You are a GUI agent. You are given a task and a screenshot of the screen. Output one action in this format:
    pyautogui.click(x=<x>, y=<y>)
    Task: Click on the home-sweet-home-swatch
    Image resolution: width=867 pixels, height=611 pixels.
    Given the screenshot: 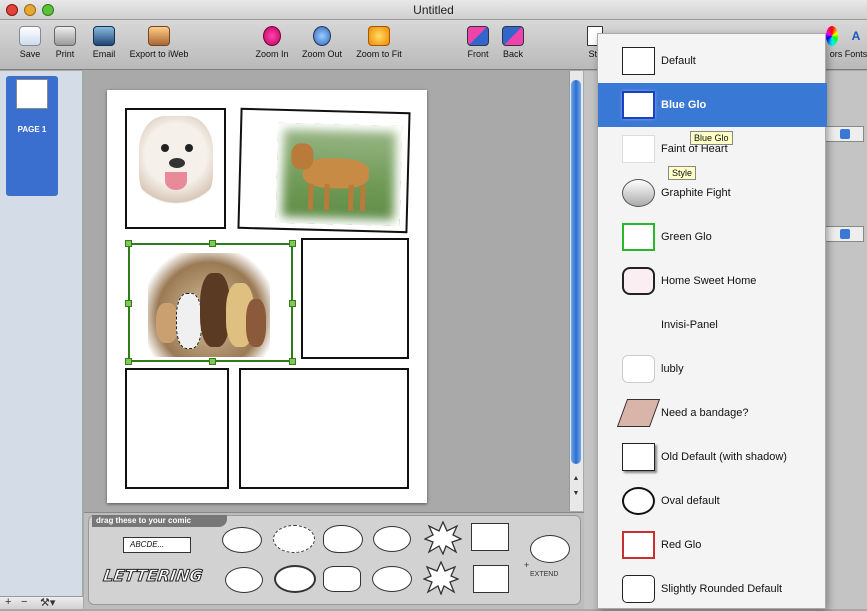 What is the action you would take?
    pyautogui.click(x=638, y=281)
    